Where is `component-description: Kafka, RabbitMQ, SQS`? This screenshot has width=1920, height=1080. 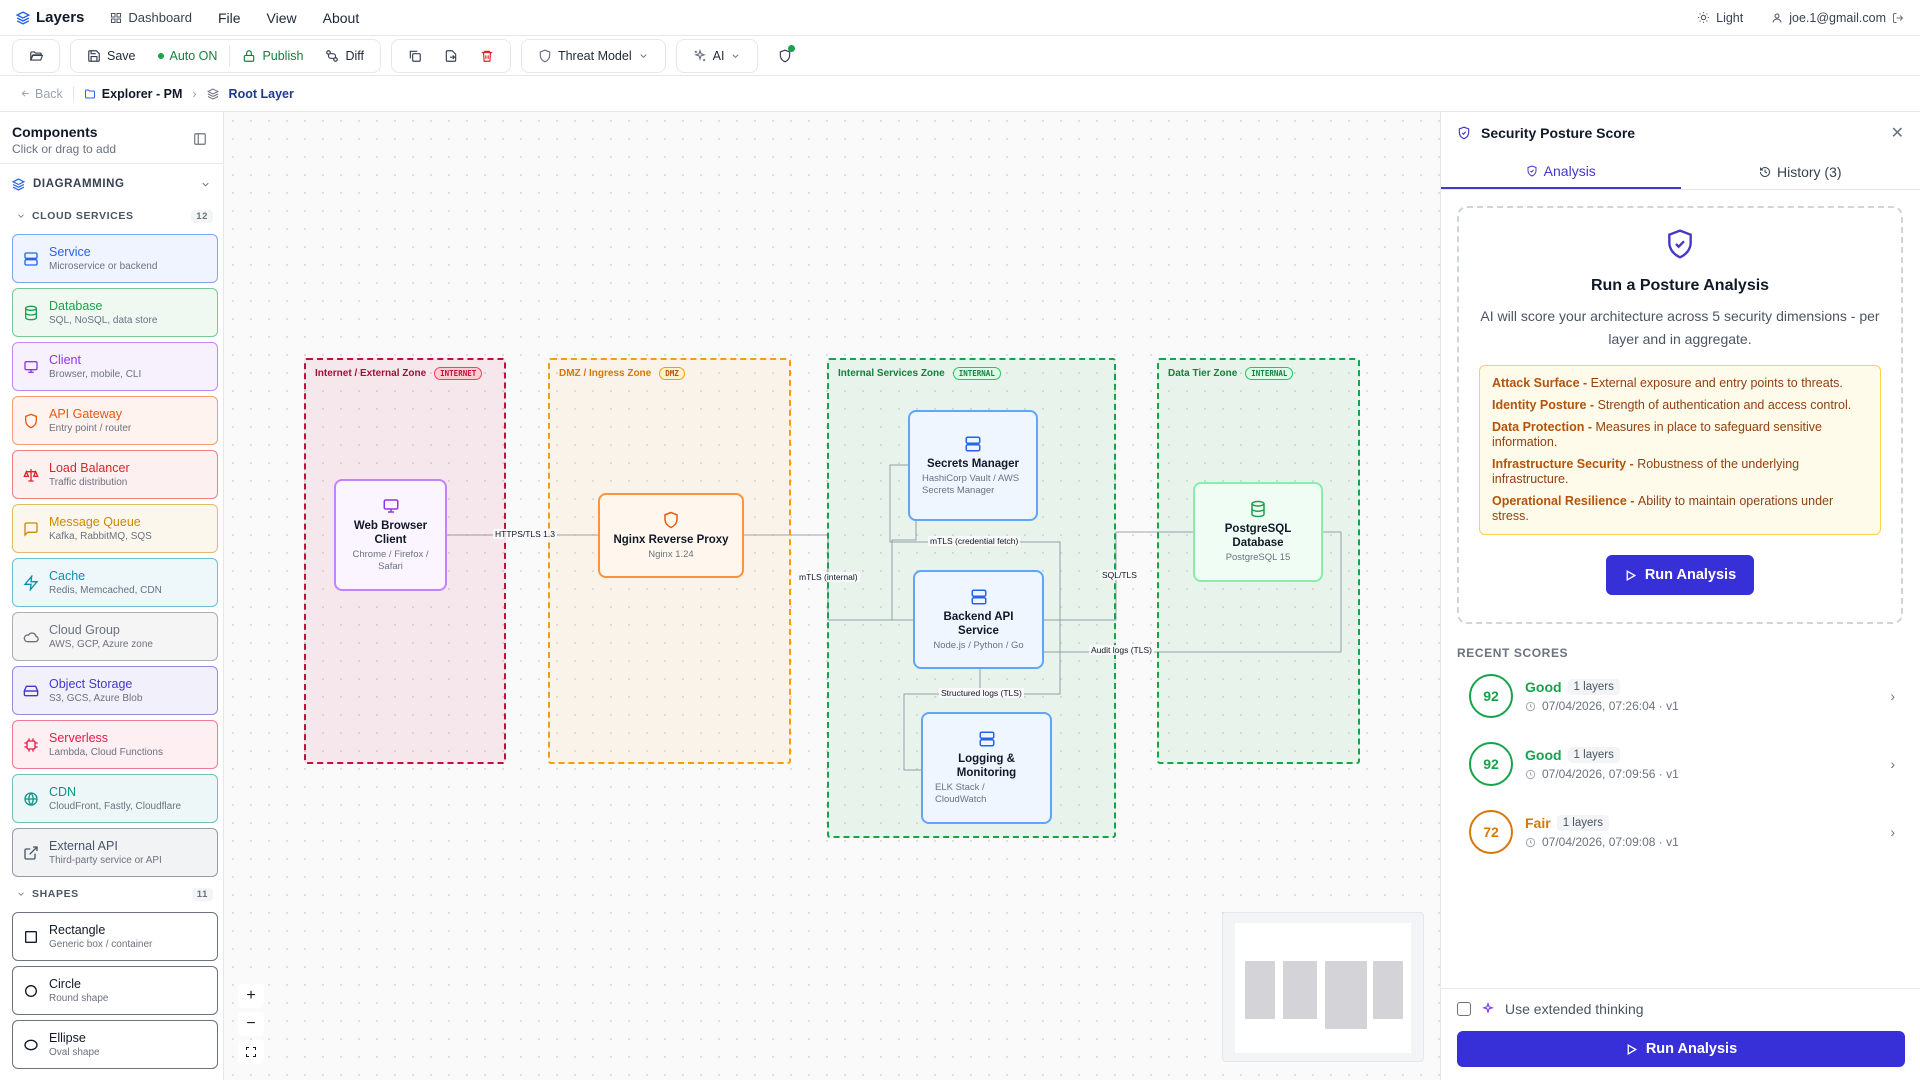
component-description: Kafka, RabbitMQ, SQS is located at coordinates (100, 536).